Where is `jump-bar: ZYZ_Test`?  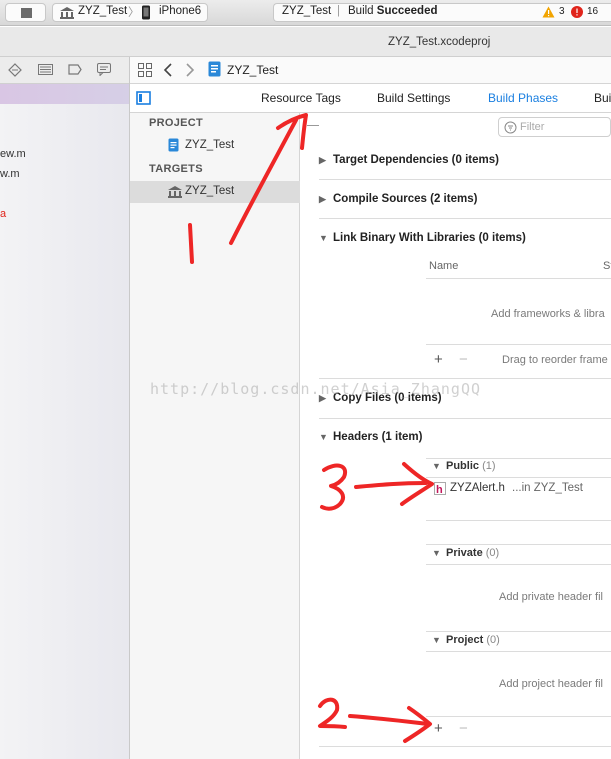 jump-bar: ZYZ_Test is located at coordinates (370, 70).